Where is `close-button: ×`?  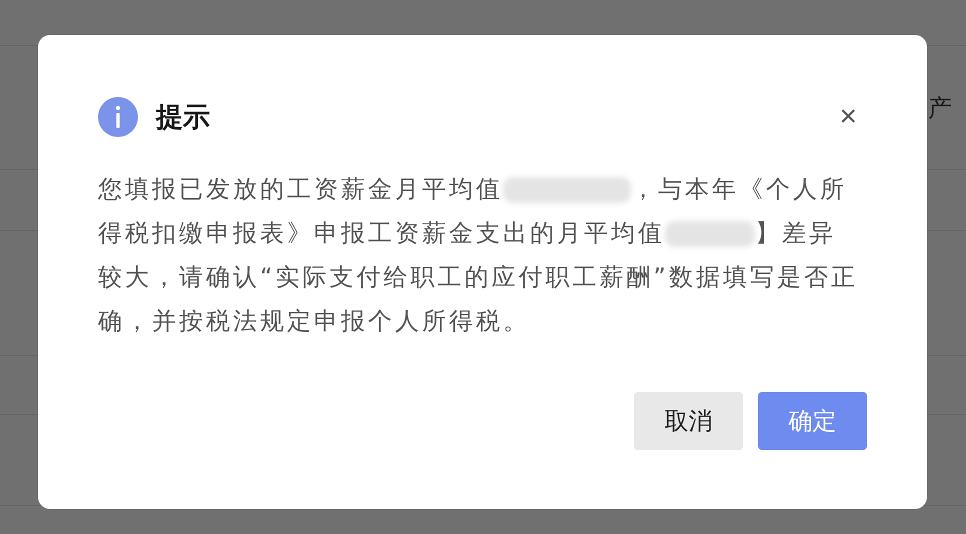
close-button: × is located at coordinates (848, 117).